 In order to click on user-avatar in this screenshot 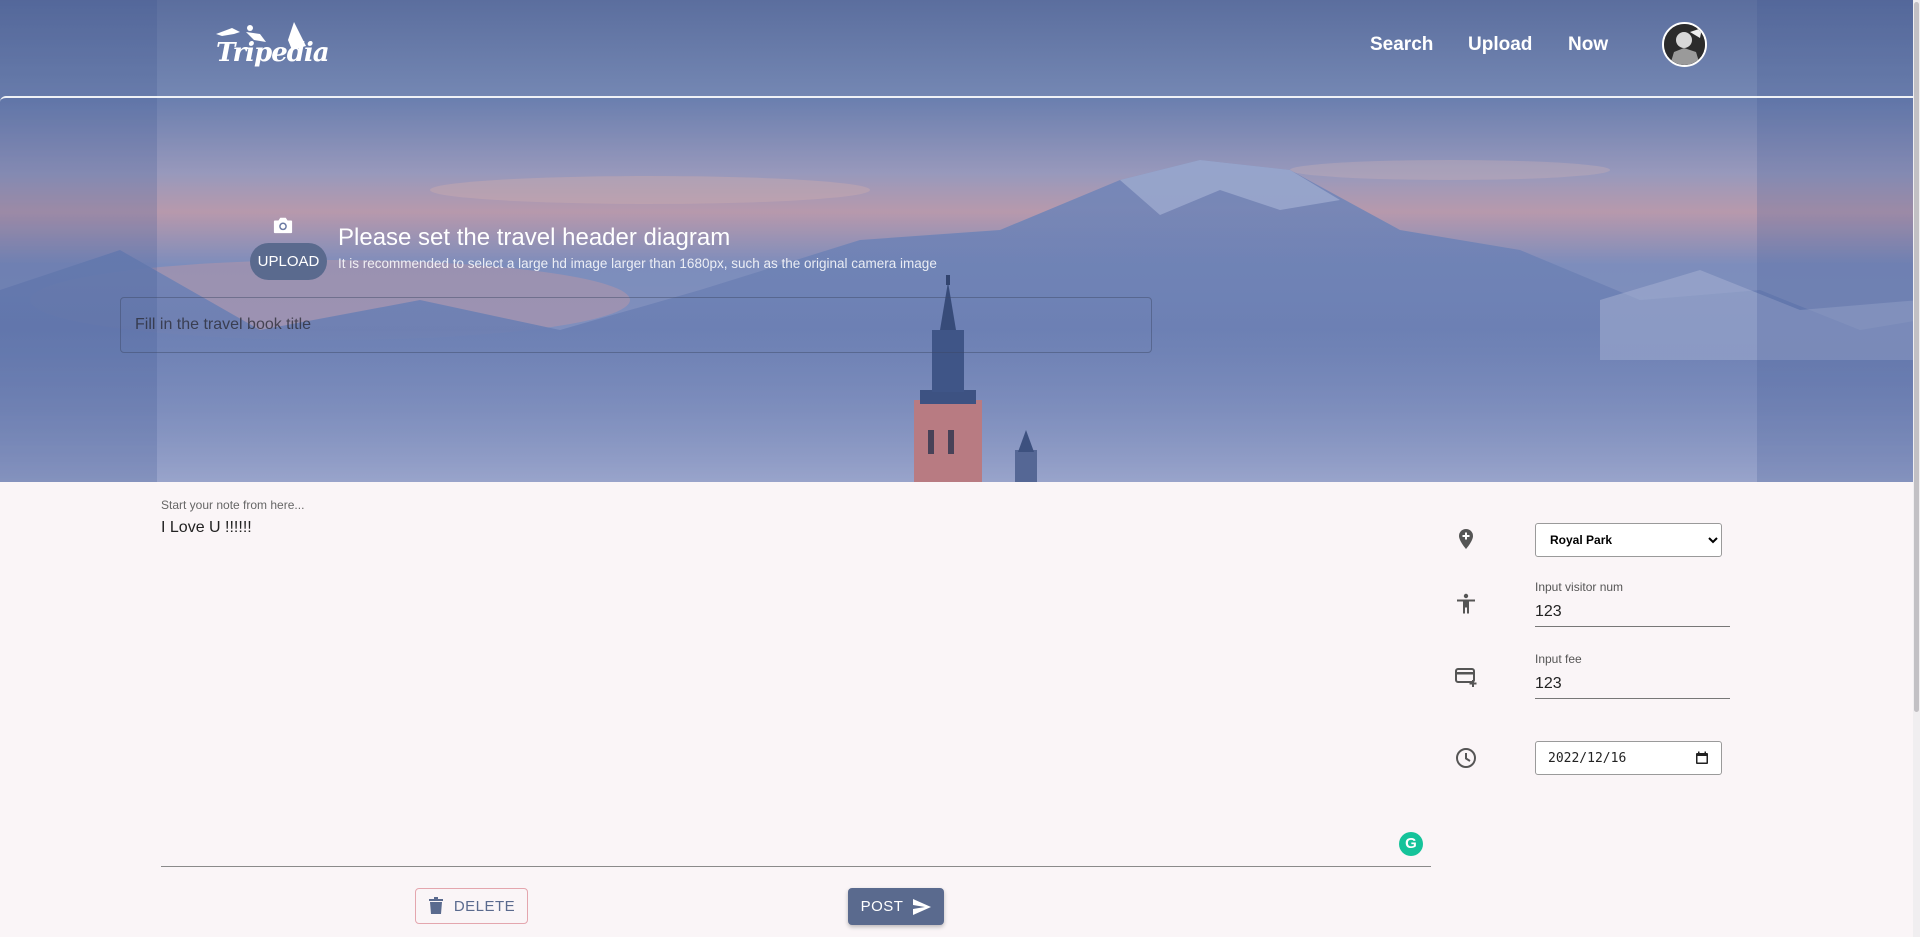, I will do `click(1684, 44)`.